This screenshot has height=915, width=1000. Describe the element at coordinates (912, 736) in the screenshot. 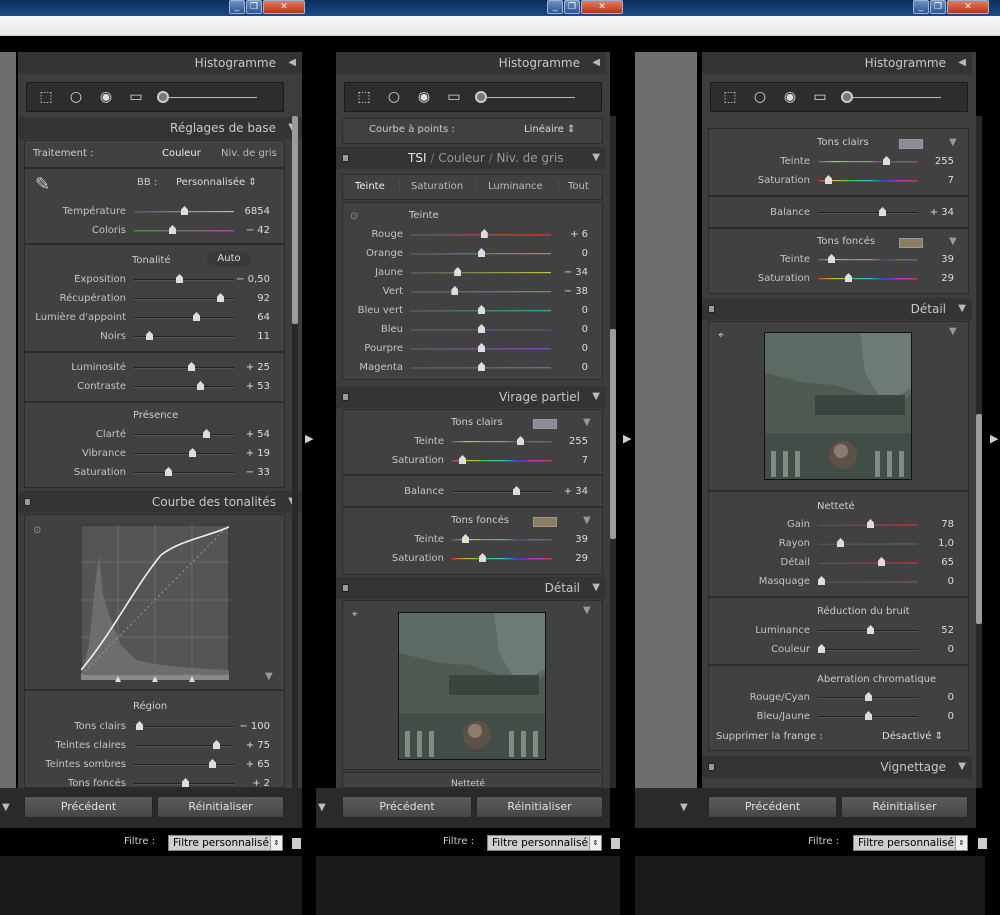

I see `defringe-select: Désactivé ⇕` at that location.